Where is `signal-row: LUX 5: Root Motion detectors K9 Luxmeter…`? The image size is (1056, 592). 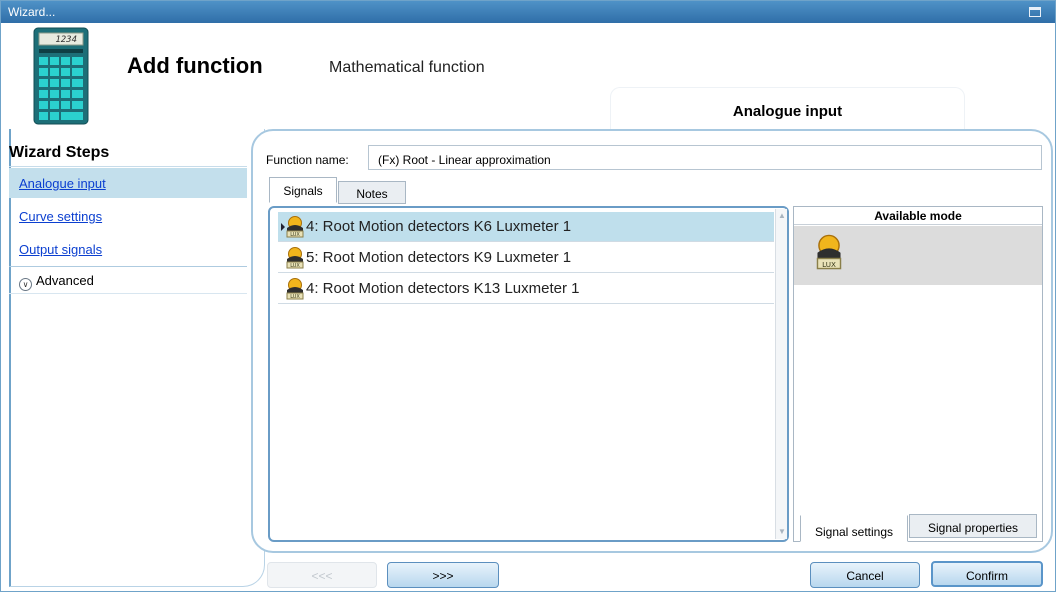
signal-row: LUX 5: Root Motion detectors K9 Luxmeter… is located at coordinates (526, 258).